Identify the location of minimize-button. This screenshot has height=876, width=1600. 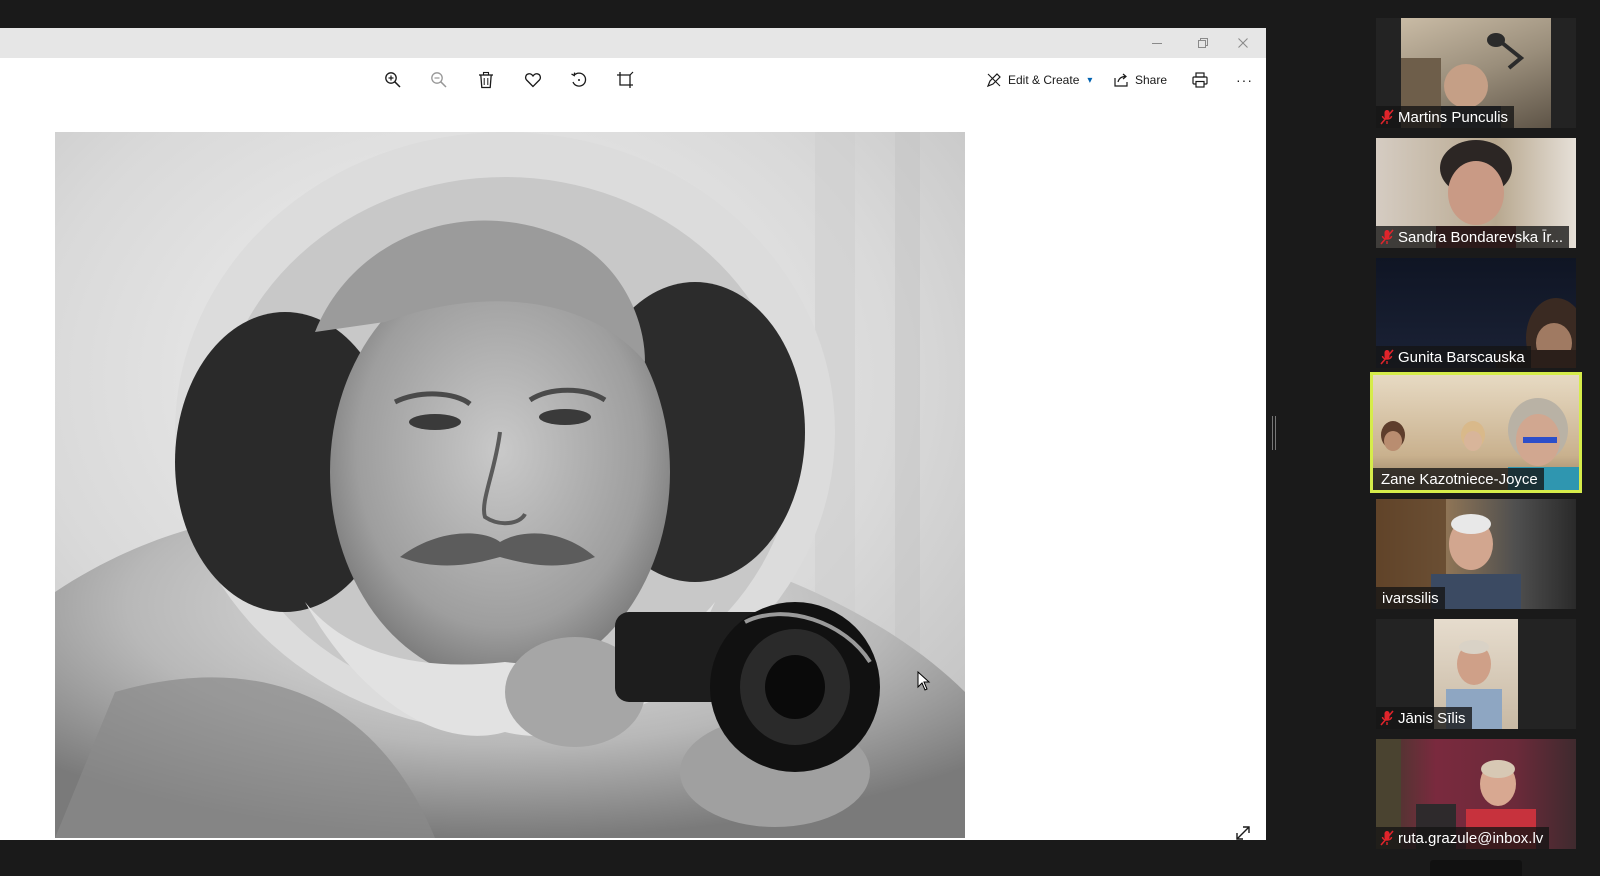
(1157, 43).